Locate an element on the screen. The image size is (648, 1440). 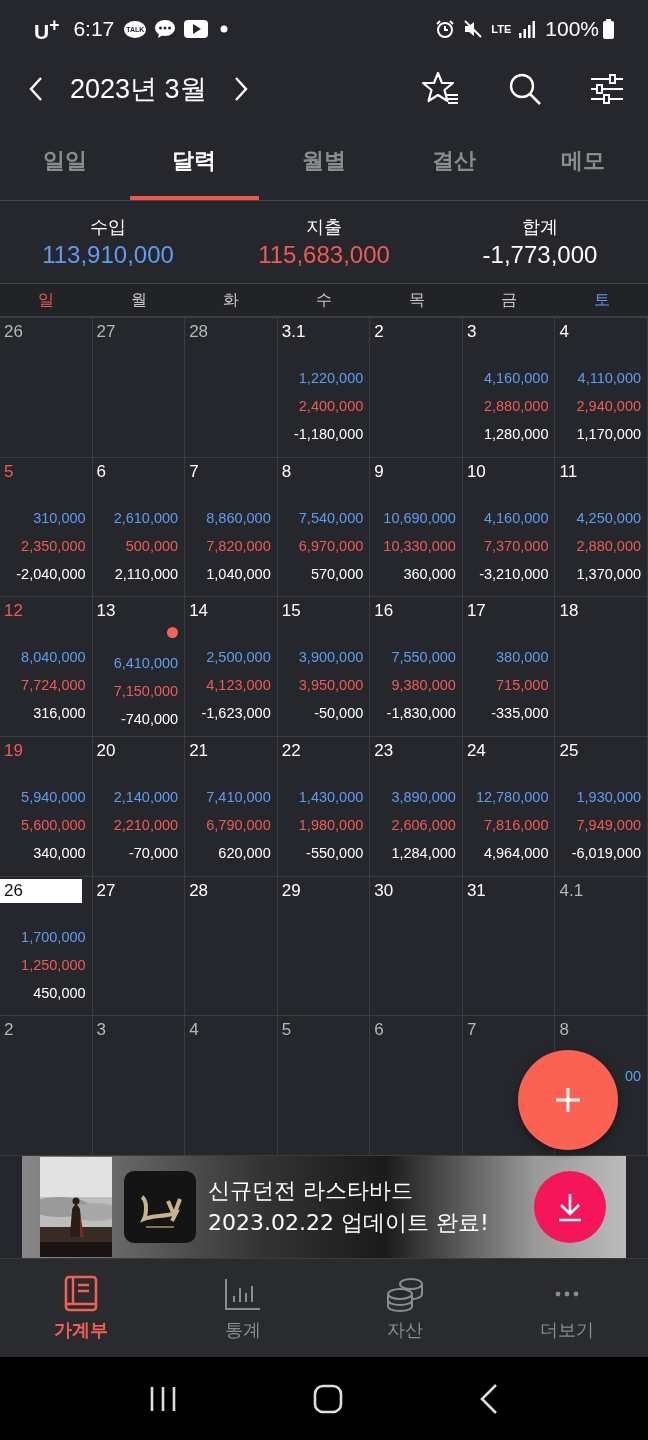
summary-label: 합계 is located at coordinates (540, 227).